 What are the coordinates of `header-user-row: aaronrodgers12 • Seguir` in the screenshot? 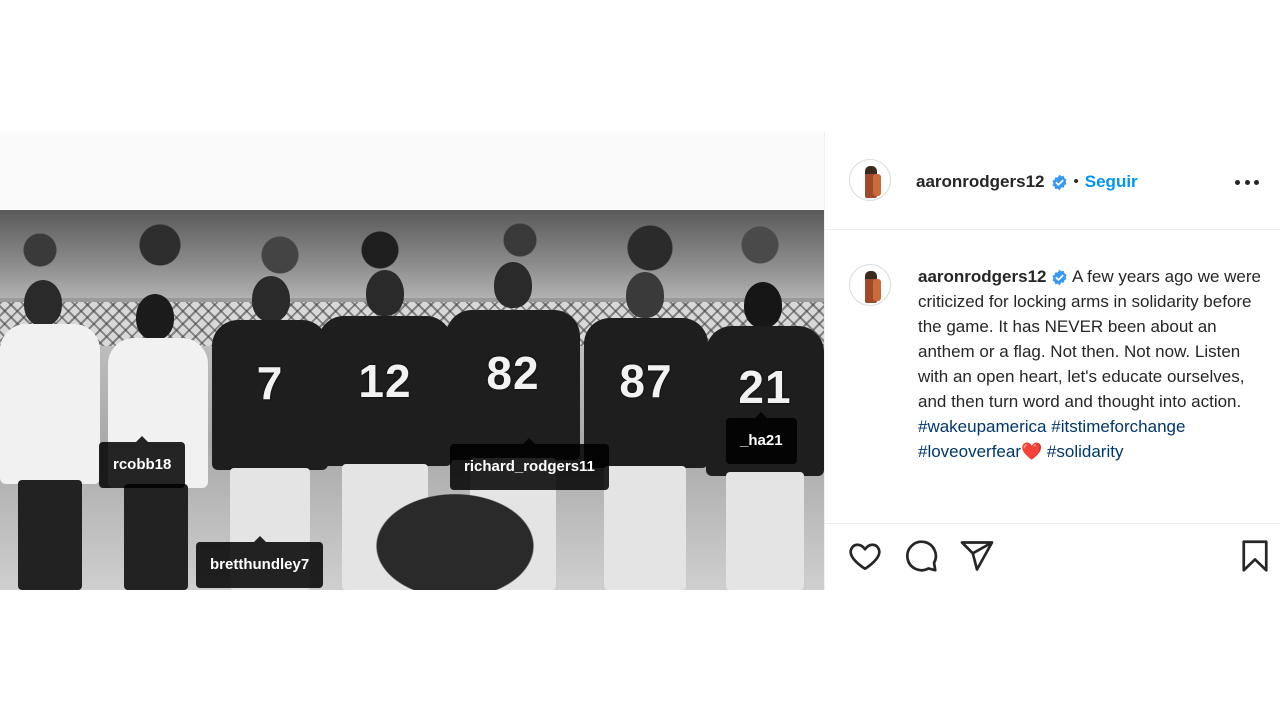 It's located at (1027, 182).